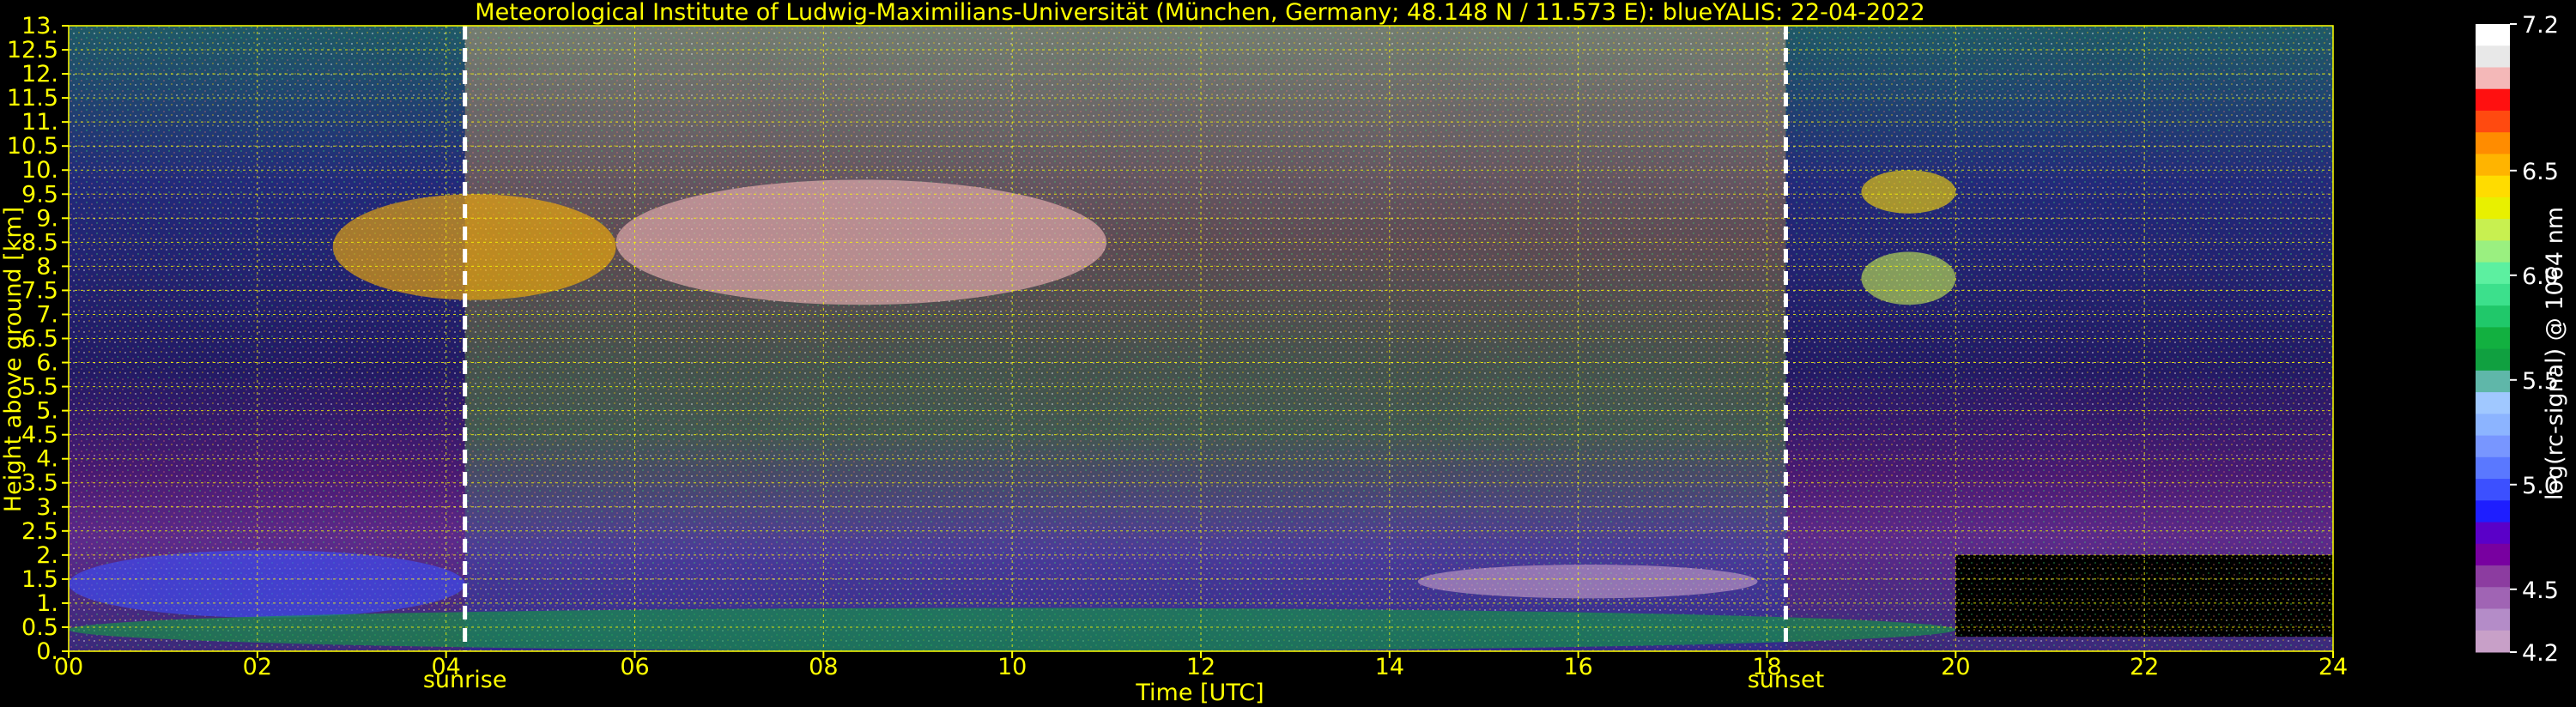 The height and width of the screenshot is (707, 2576). What do you see at coordinates (474, 247) in the screenshot?
I see `feature-cirrus-early` at bounding box center [474, 247].